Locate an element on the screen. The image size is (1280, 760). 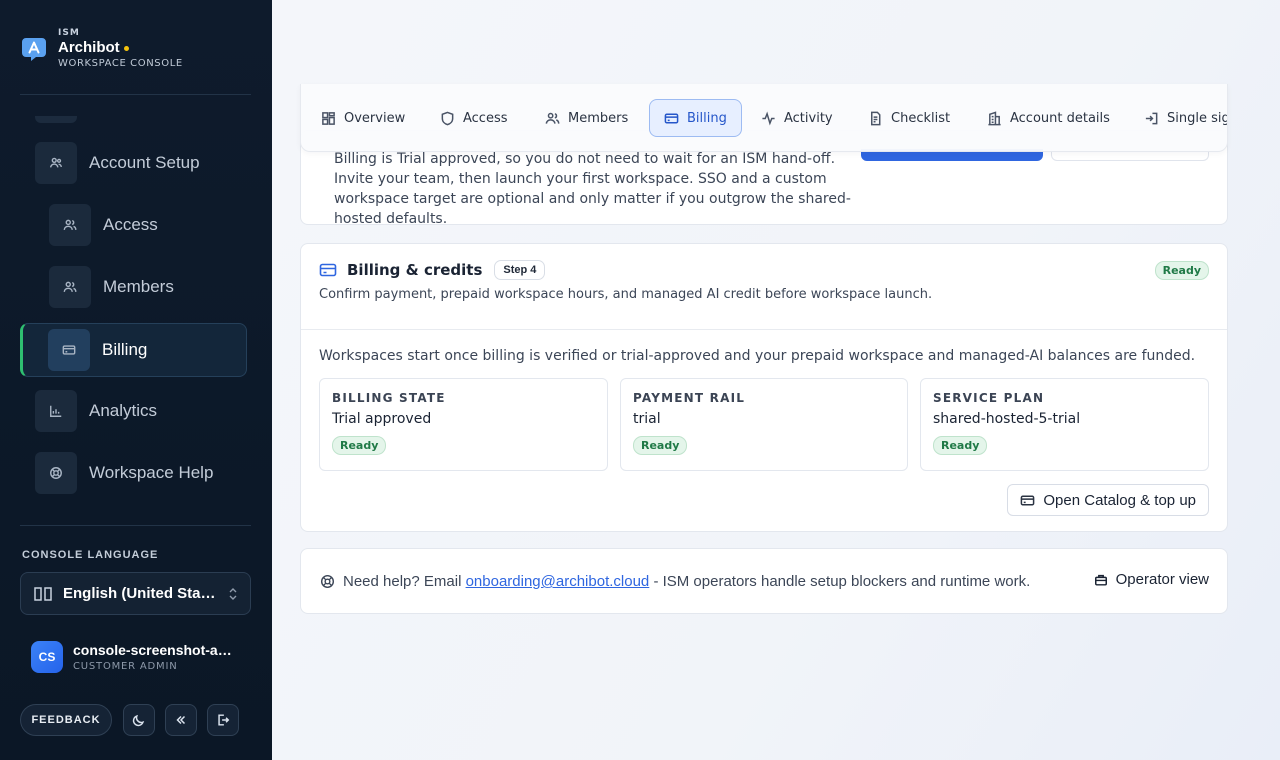
stat-label: SERVICE PLAN is located at coordinates (989, 398).